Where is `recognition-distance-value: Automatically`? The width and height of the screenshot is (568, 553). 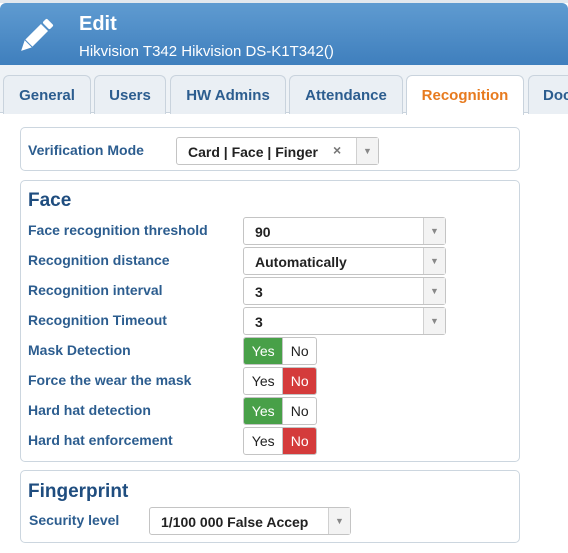
recognition-distance-value: Automatically is located at coordinates (301, 262).